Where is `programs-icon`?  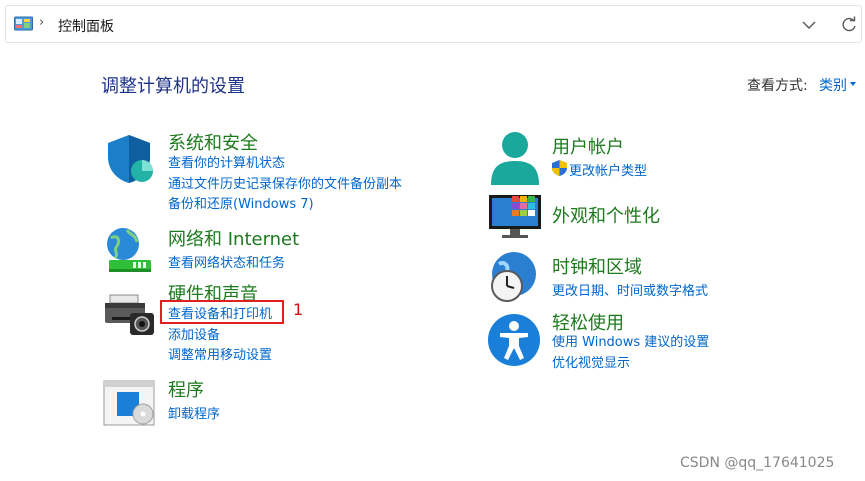 programs-icon is located at coordinates (130, 404).